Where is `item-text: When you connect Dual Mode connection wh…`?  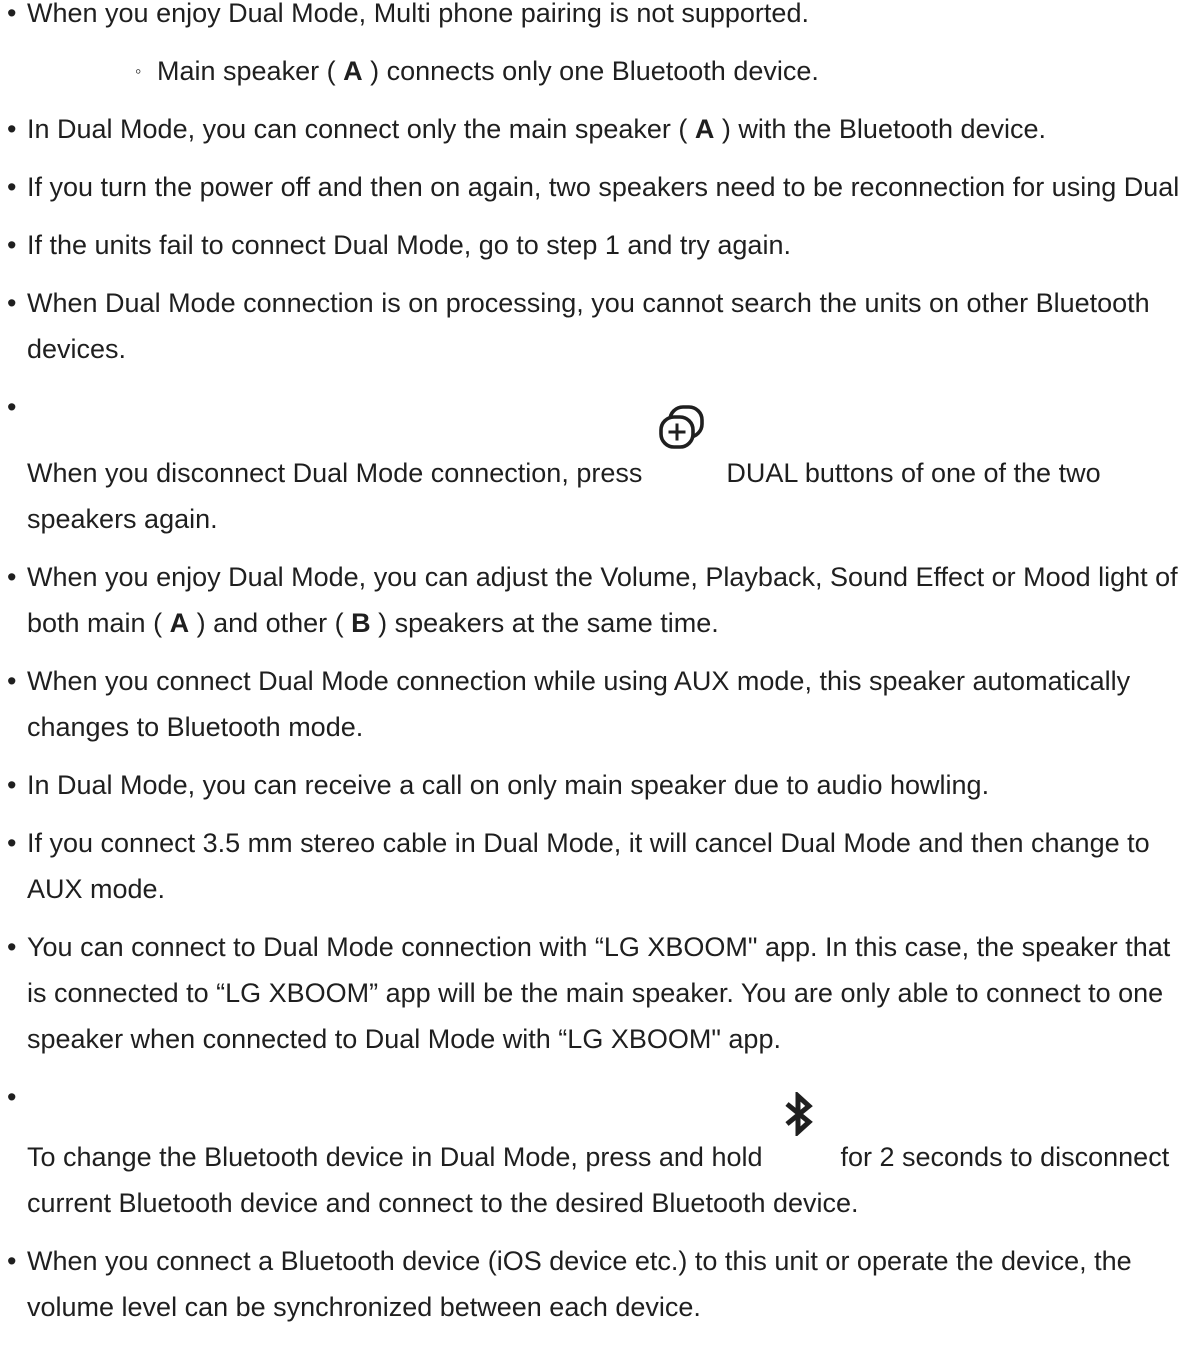
item-text: When you connect Dual Mode connection wh… is located at coordinates (579, 704).